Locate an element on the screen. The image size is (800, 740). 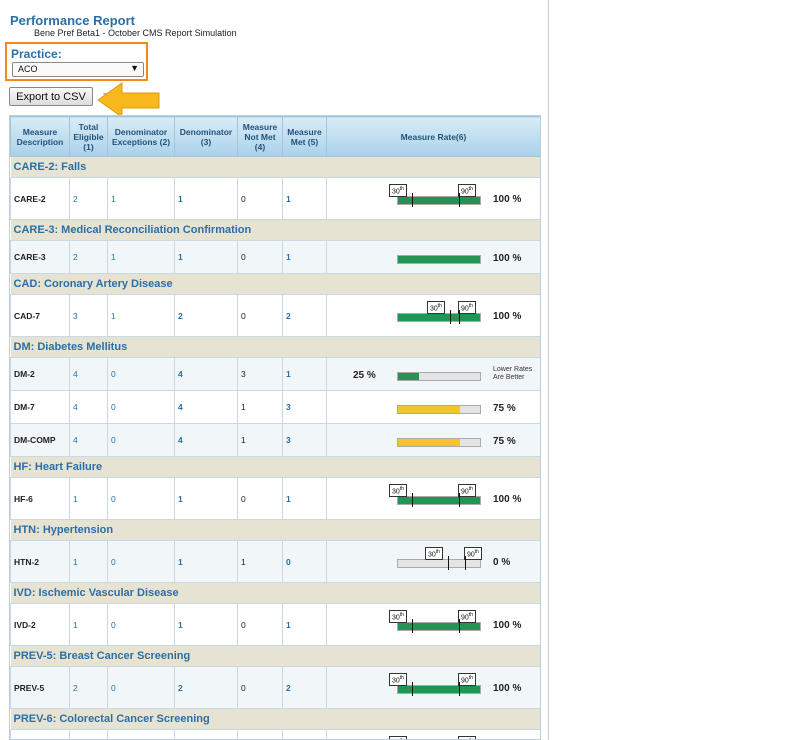
export-csv-button: Export to CSV is located at coordinates (51, 96).